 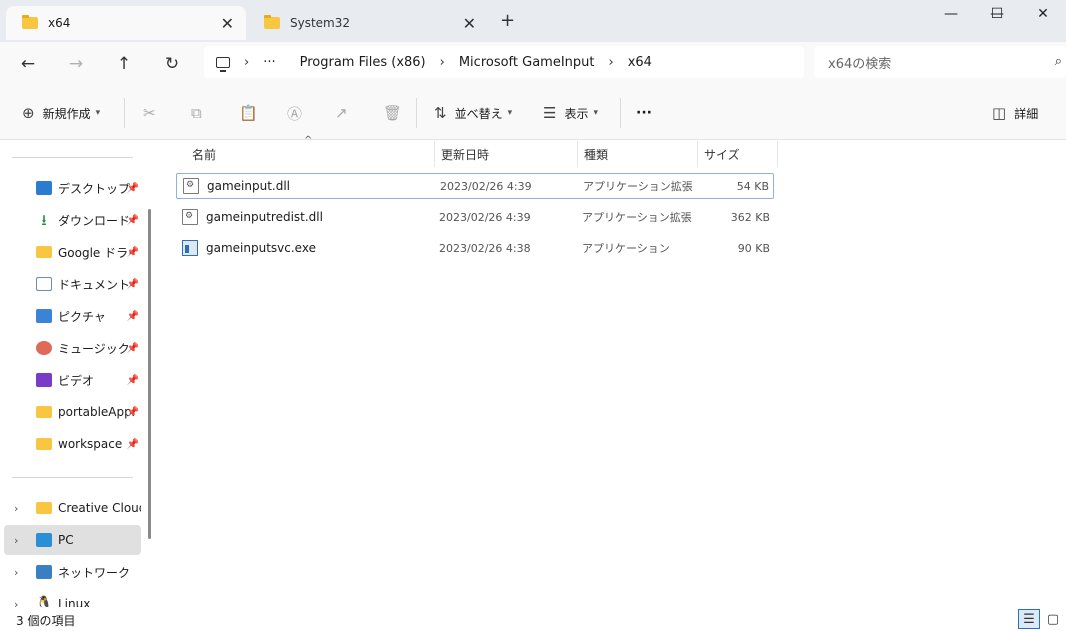 What do you see at coordinates (1029, 619) in the screenshot?
I see `details-view-button: ☰` at bounding box center [1029, 619].